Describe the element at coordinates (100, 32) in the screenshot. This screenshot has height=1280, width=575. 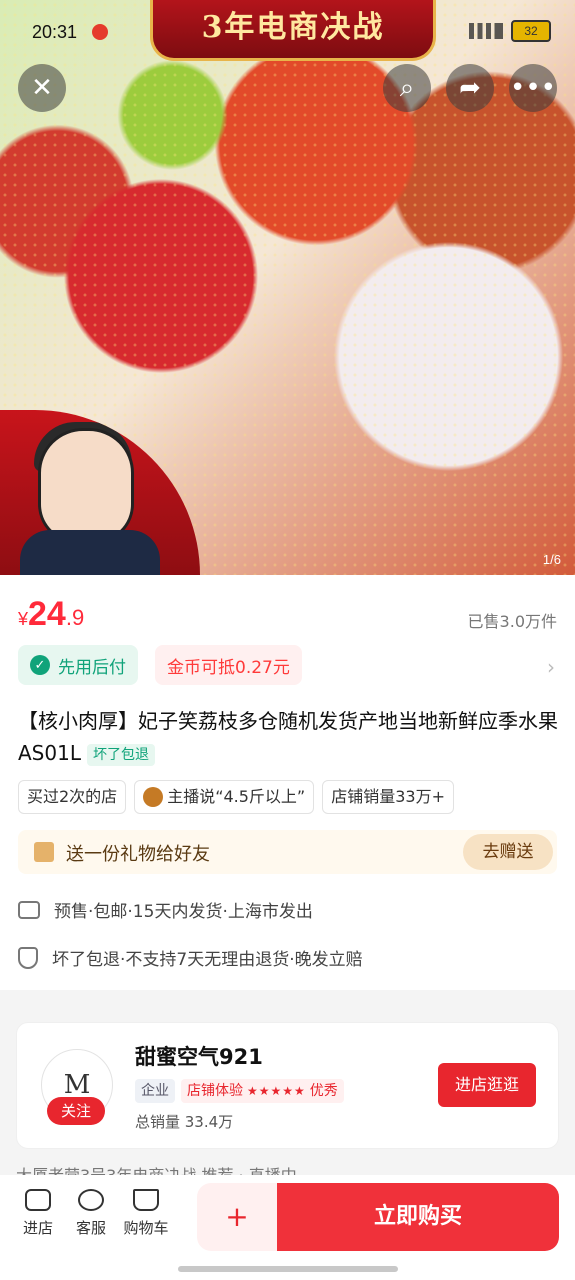
I see `weibo-icon` at that location.